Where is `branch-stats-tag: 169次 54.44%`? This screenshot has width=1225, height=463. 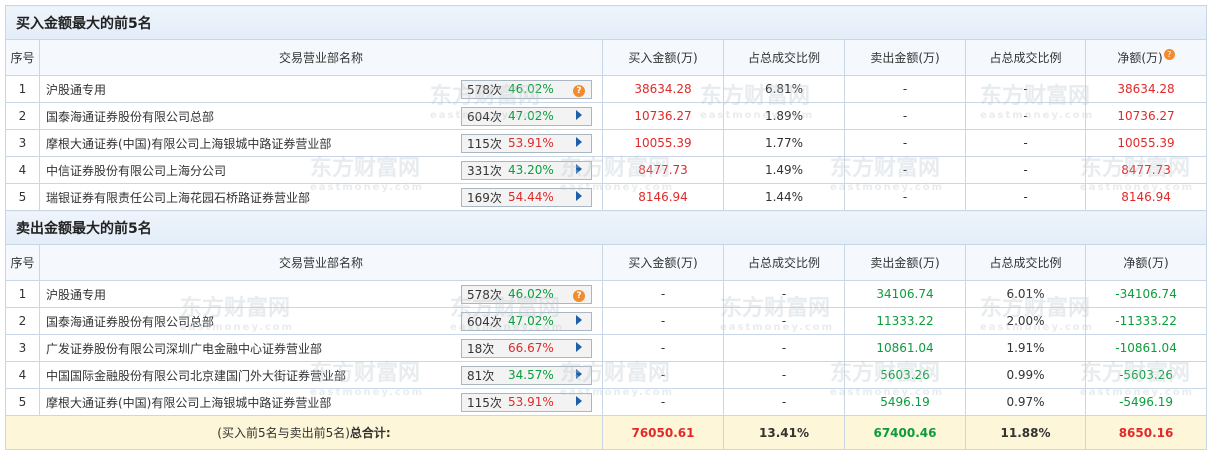
branch-stats-tag: 169次 54.44% is located at coordinates (526, 197).